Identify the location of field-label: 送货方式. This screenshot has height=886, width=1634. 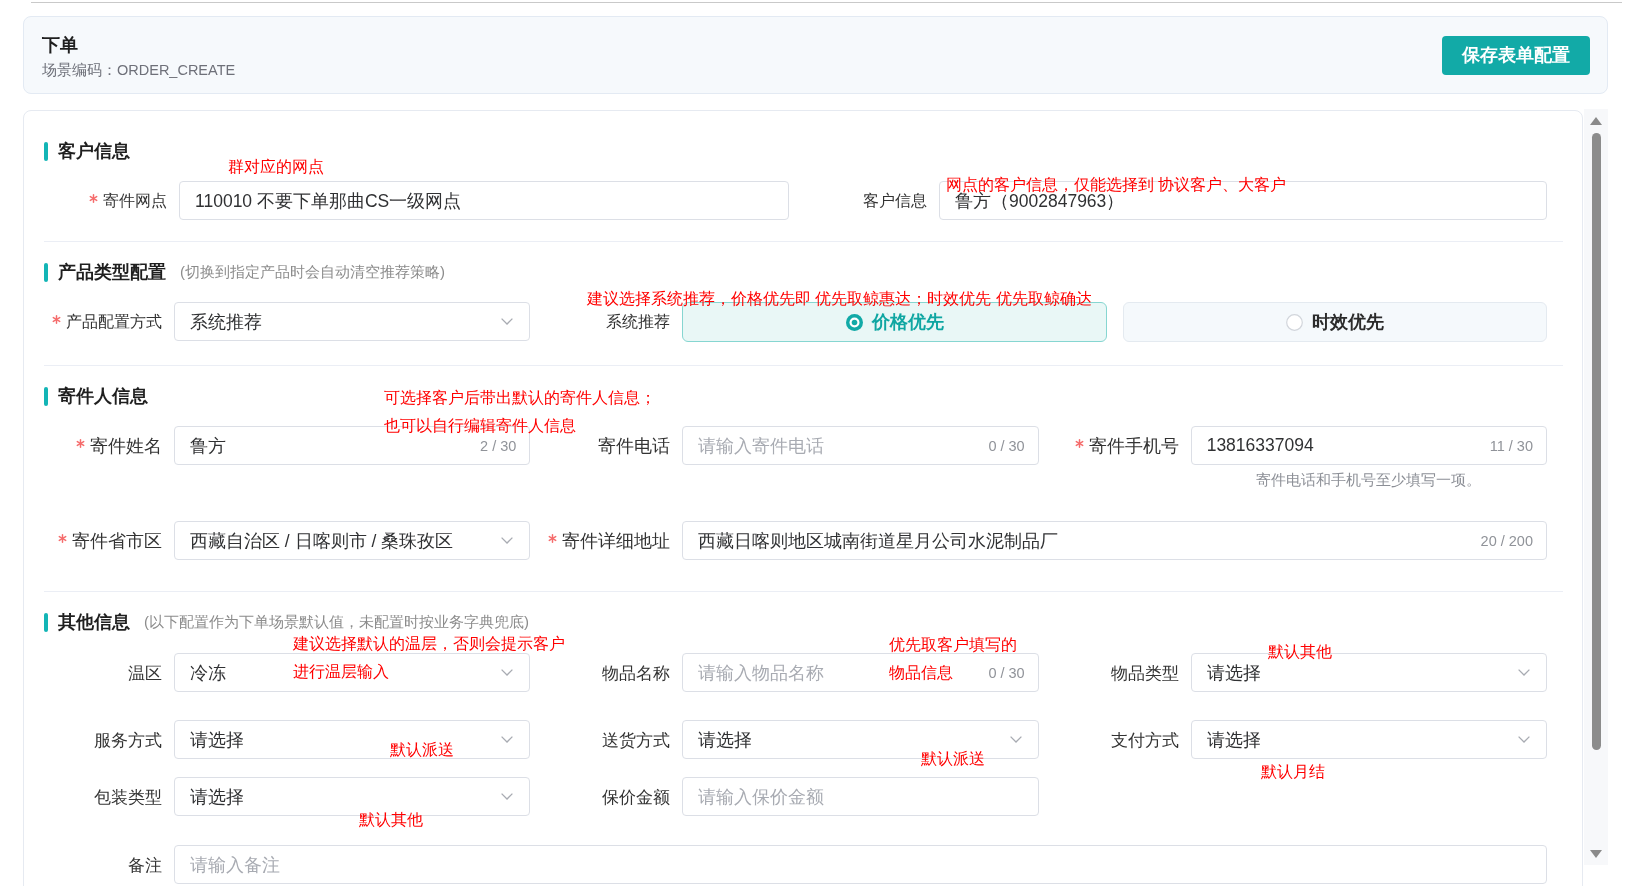
(636, 740).